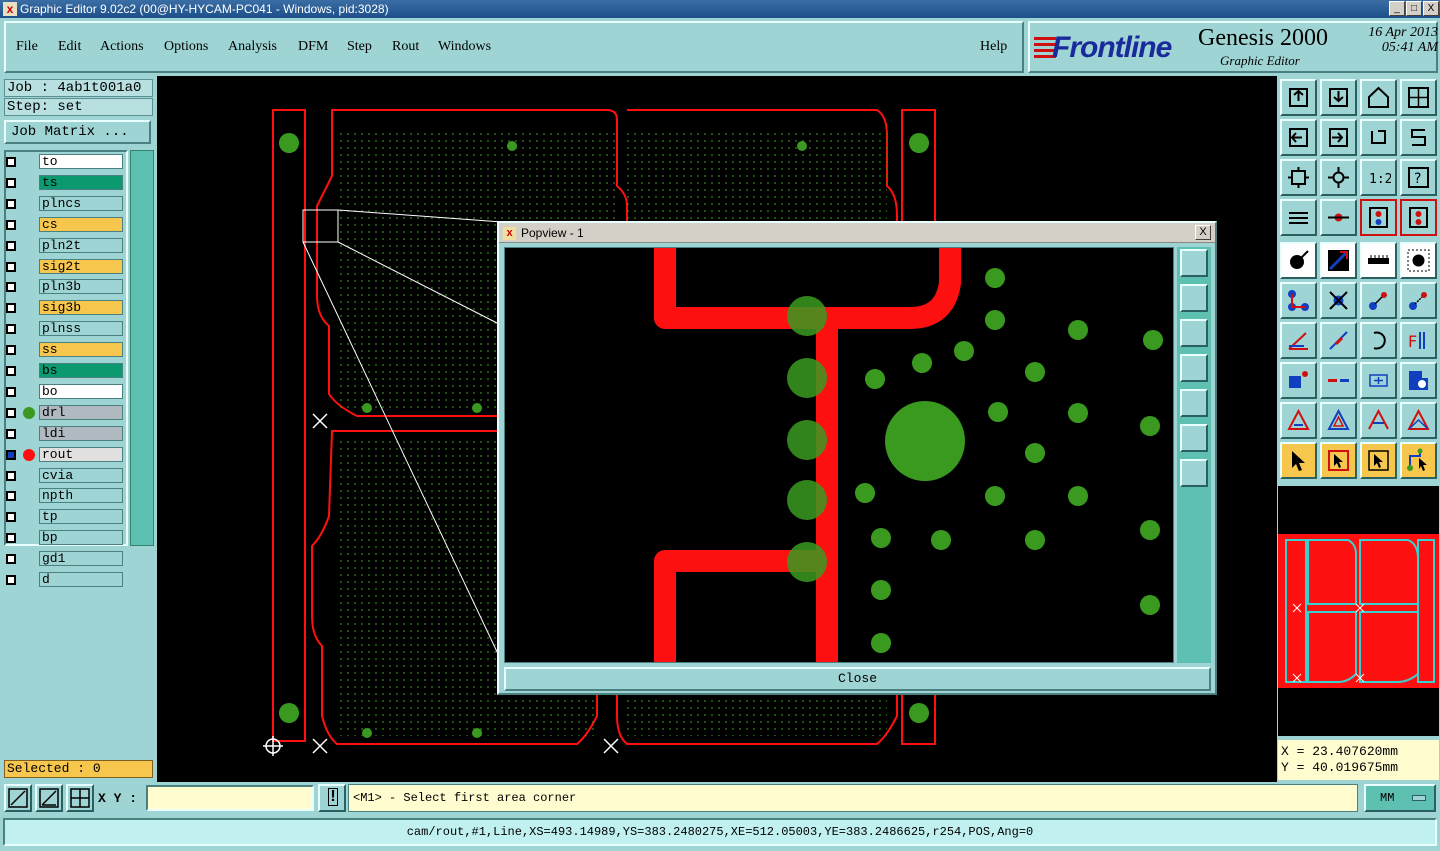 The height and width of the screenshot is (851, 1440). Describe the element at coordinates (1418, 97) in the screenshot. I see `split-view-icon` at that location.